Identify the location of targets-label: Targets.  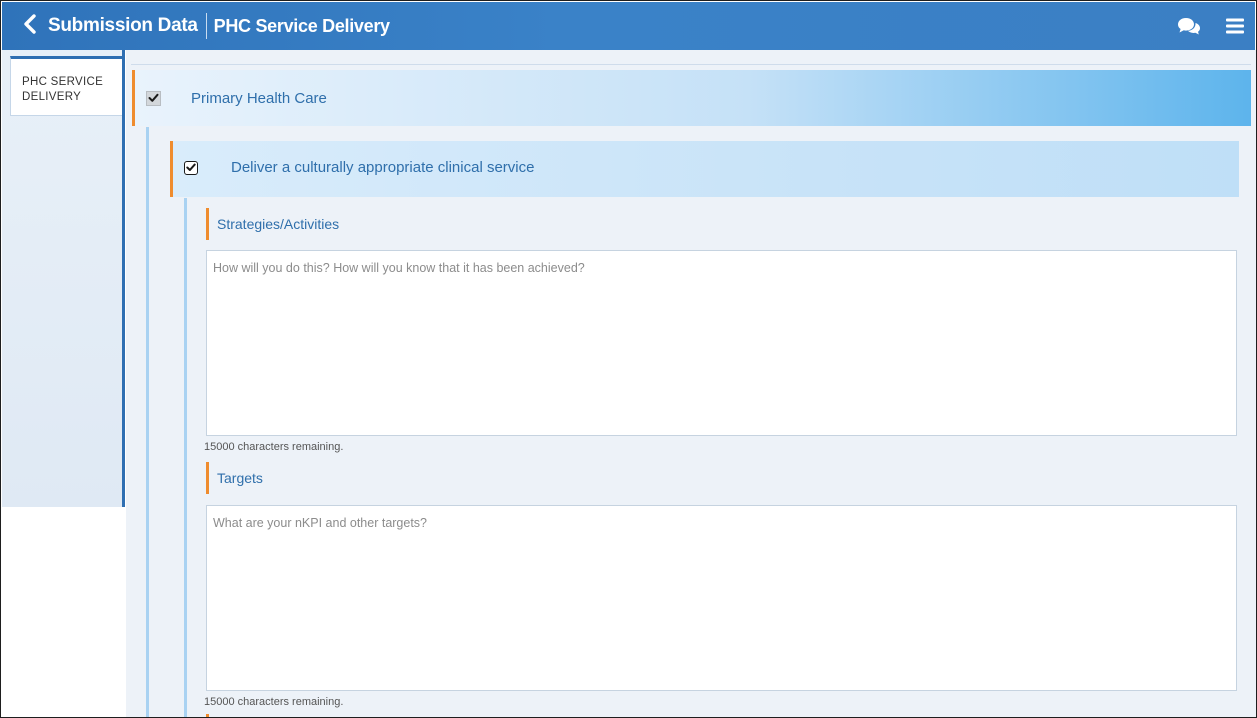
(234, 478).